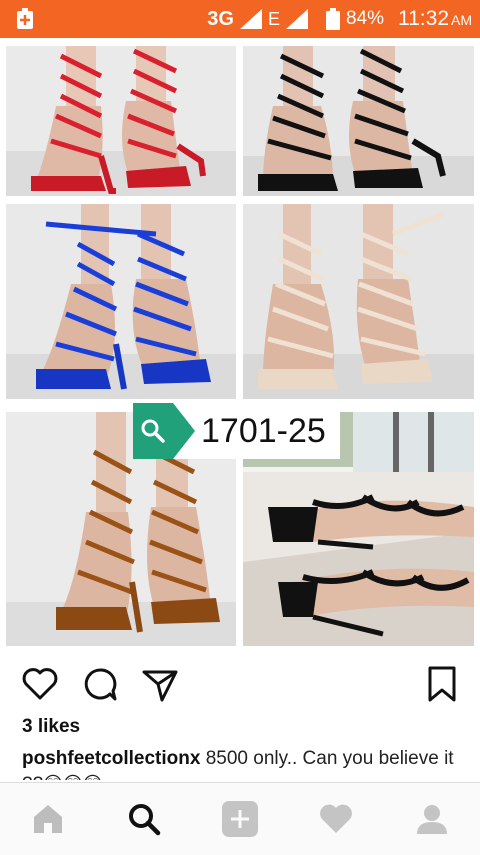 This screenshot has width=480, height=855. Describe the element at coordinates (358, 121) in the screenshot. I see `photo-black-heels` at that location.